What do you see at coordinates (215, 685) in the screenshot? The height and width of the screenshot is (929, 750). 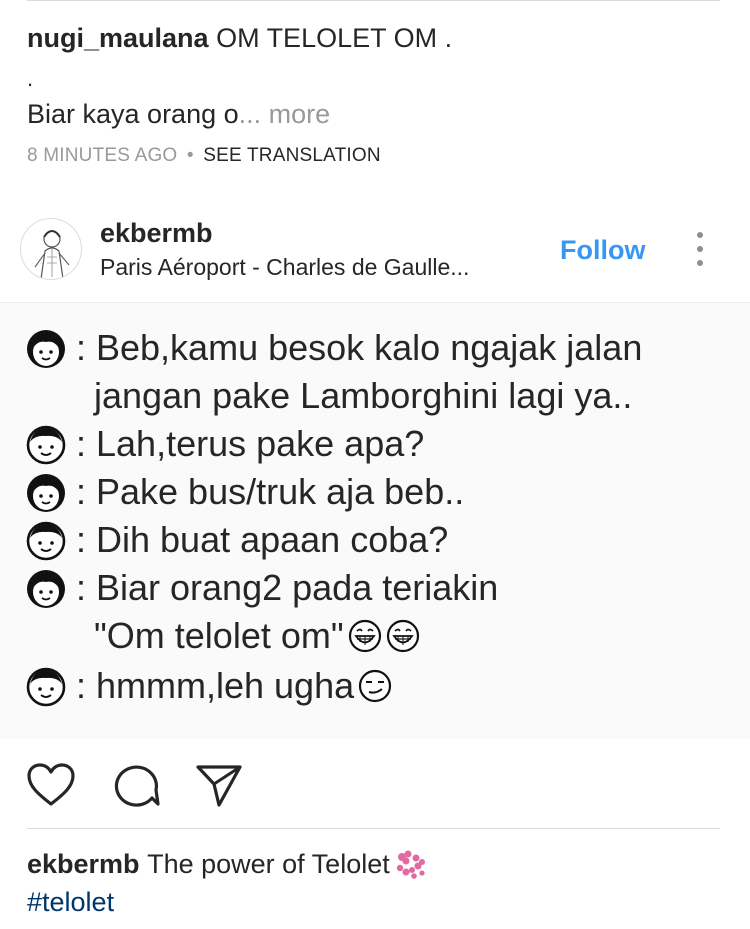 I see `chat-text: : hmmm,leh ugha` at bounding box center [215, 685].